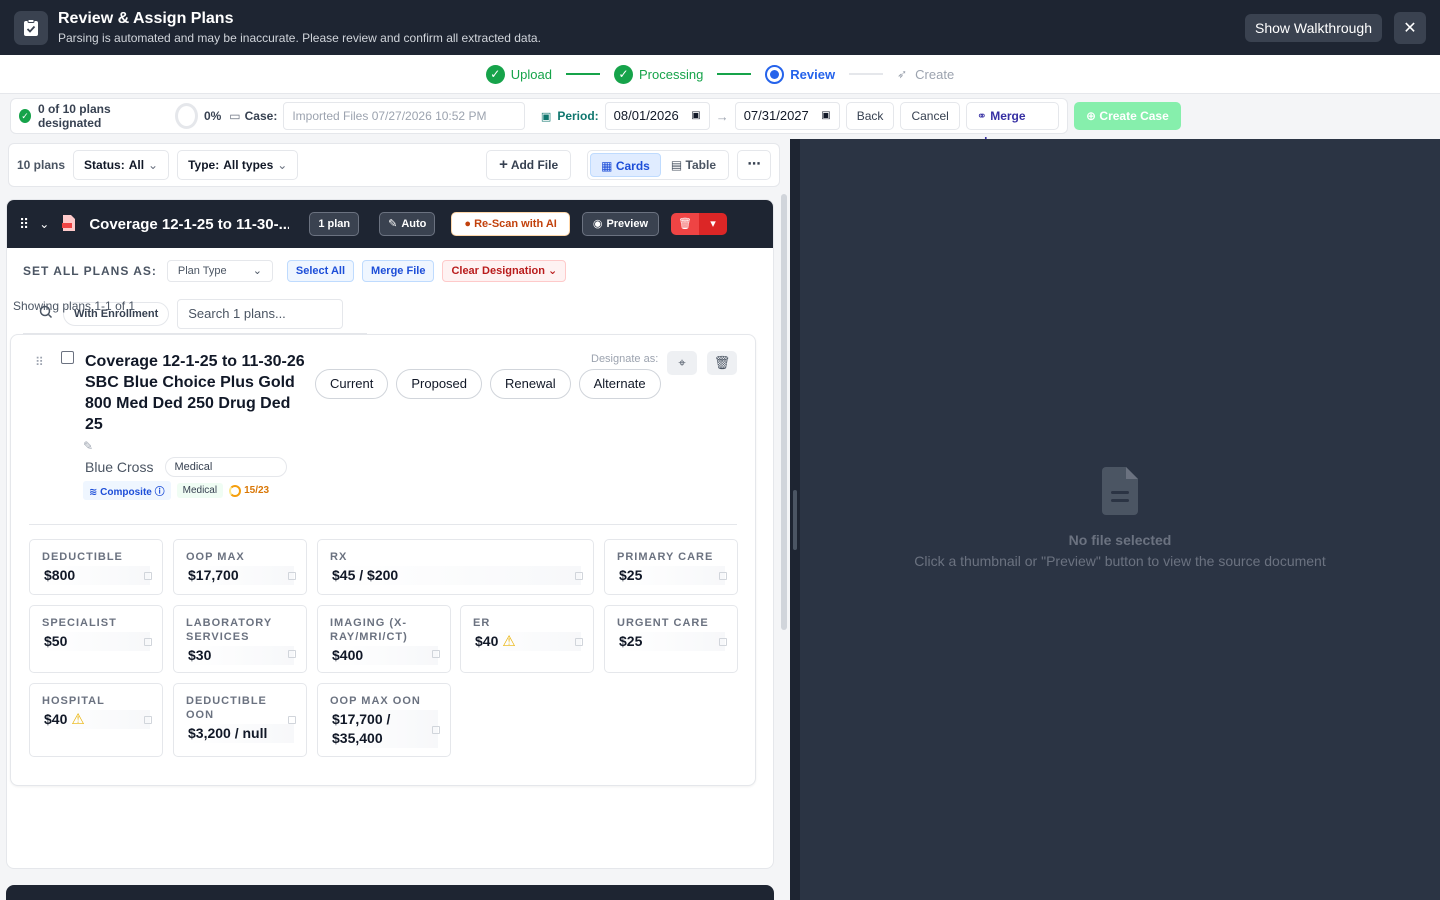 Image resolution: width=1440 pixels, height=900 pixels. I want to click on designate-renewal-button: Renewal, so click(530, 384).